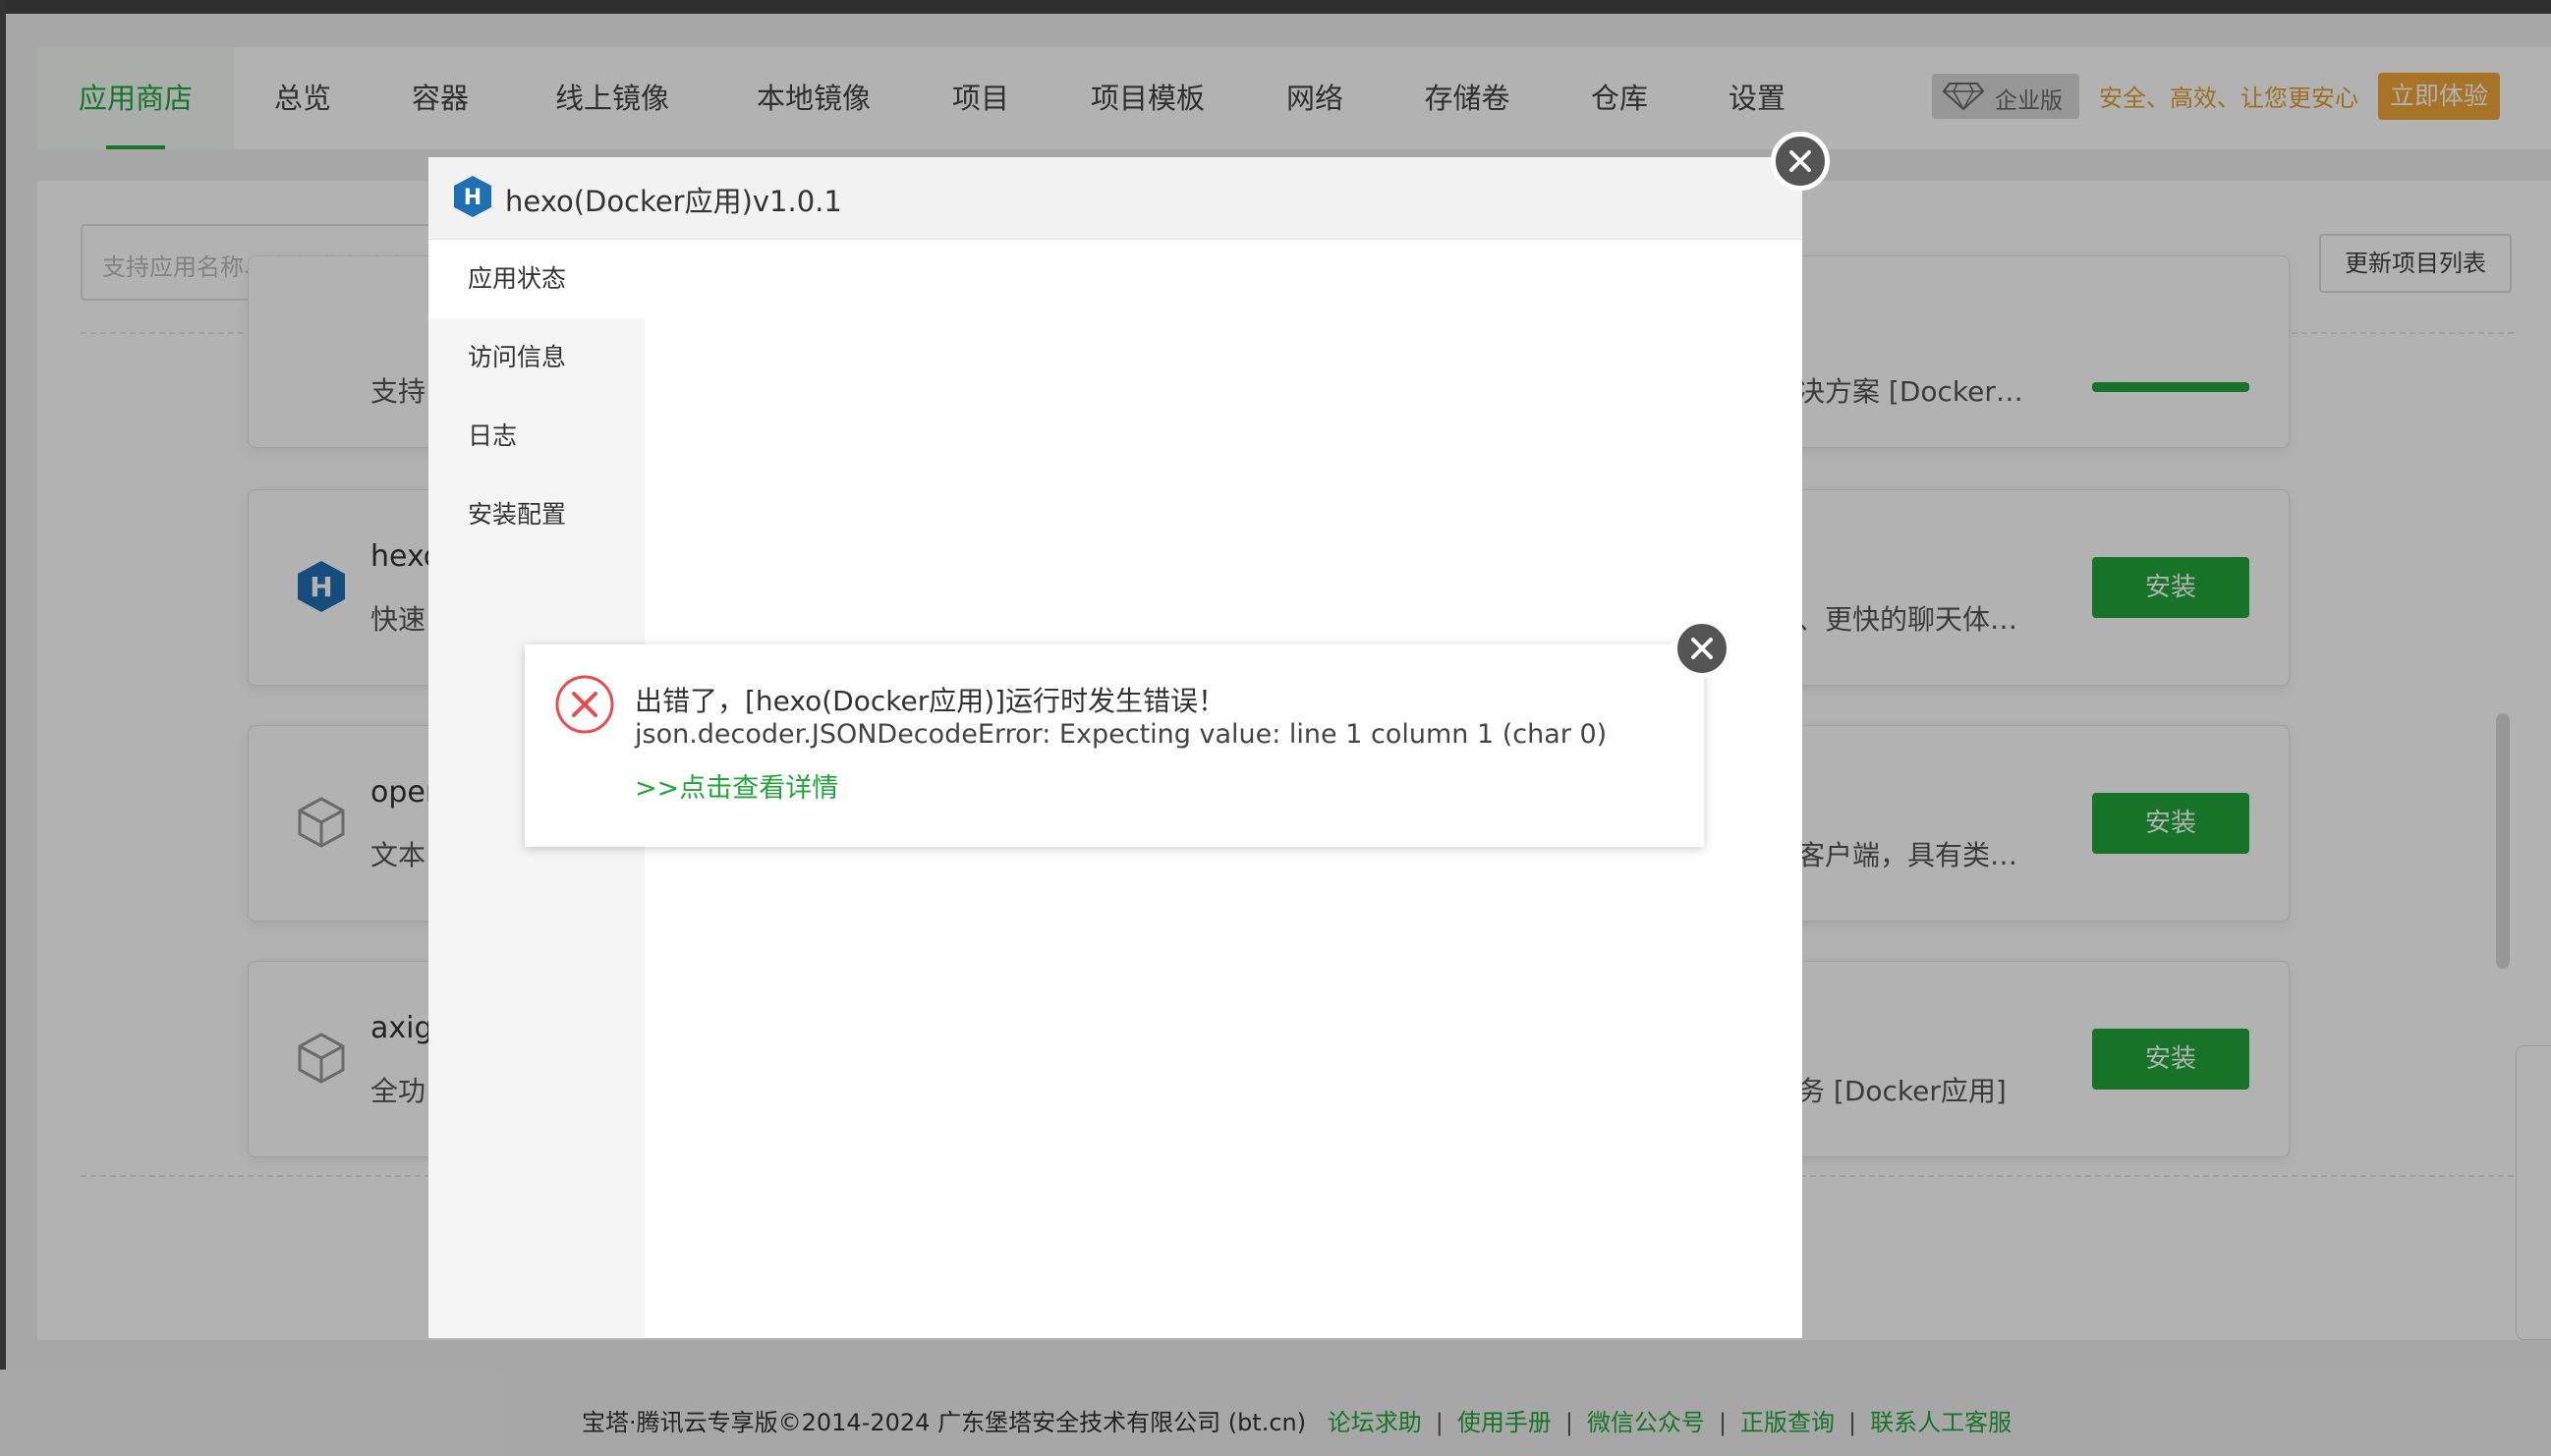 Image resolution: width=2551 pixels, height=1456 pixels. I want to click on sidebar-item-install-config: 安装配置, so click(536, 515).